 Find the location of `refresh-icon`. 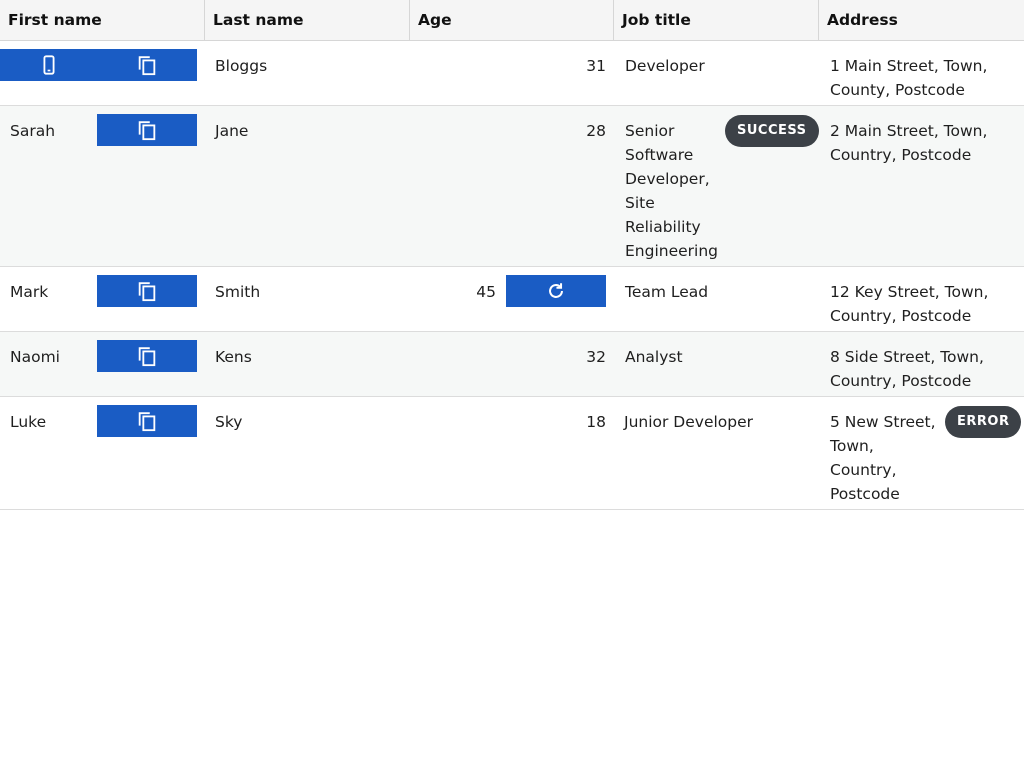

refresh-icon is located at coordinates (556, 290).